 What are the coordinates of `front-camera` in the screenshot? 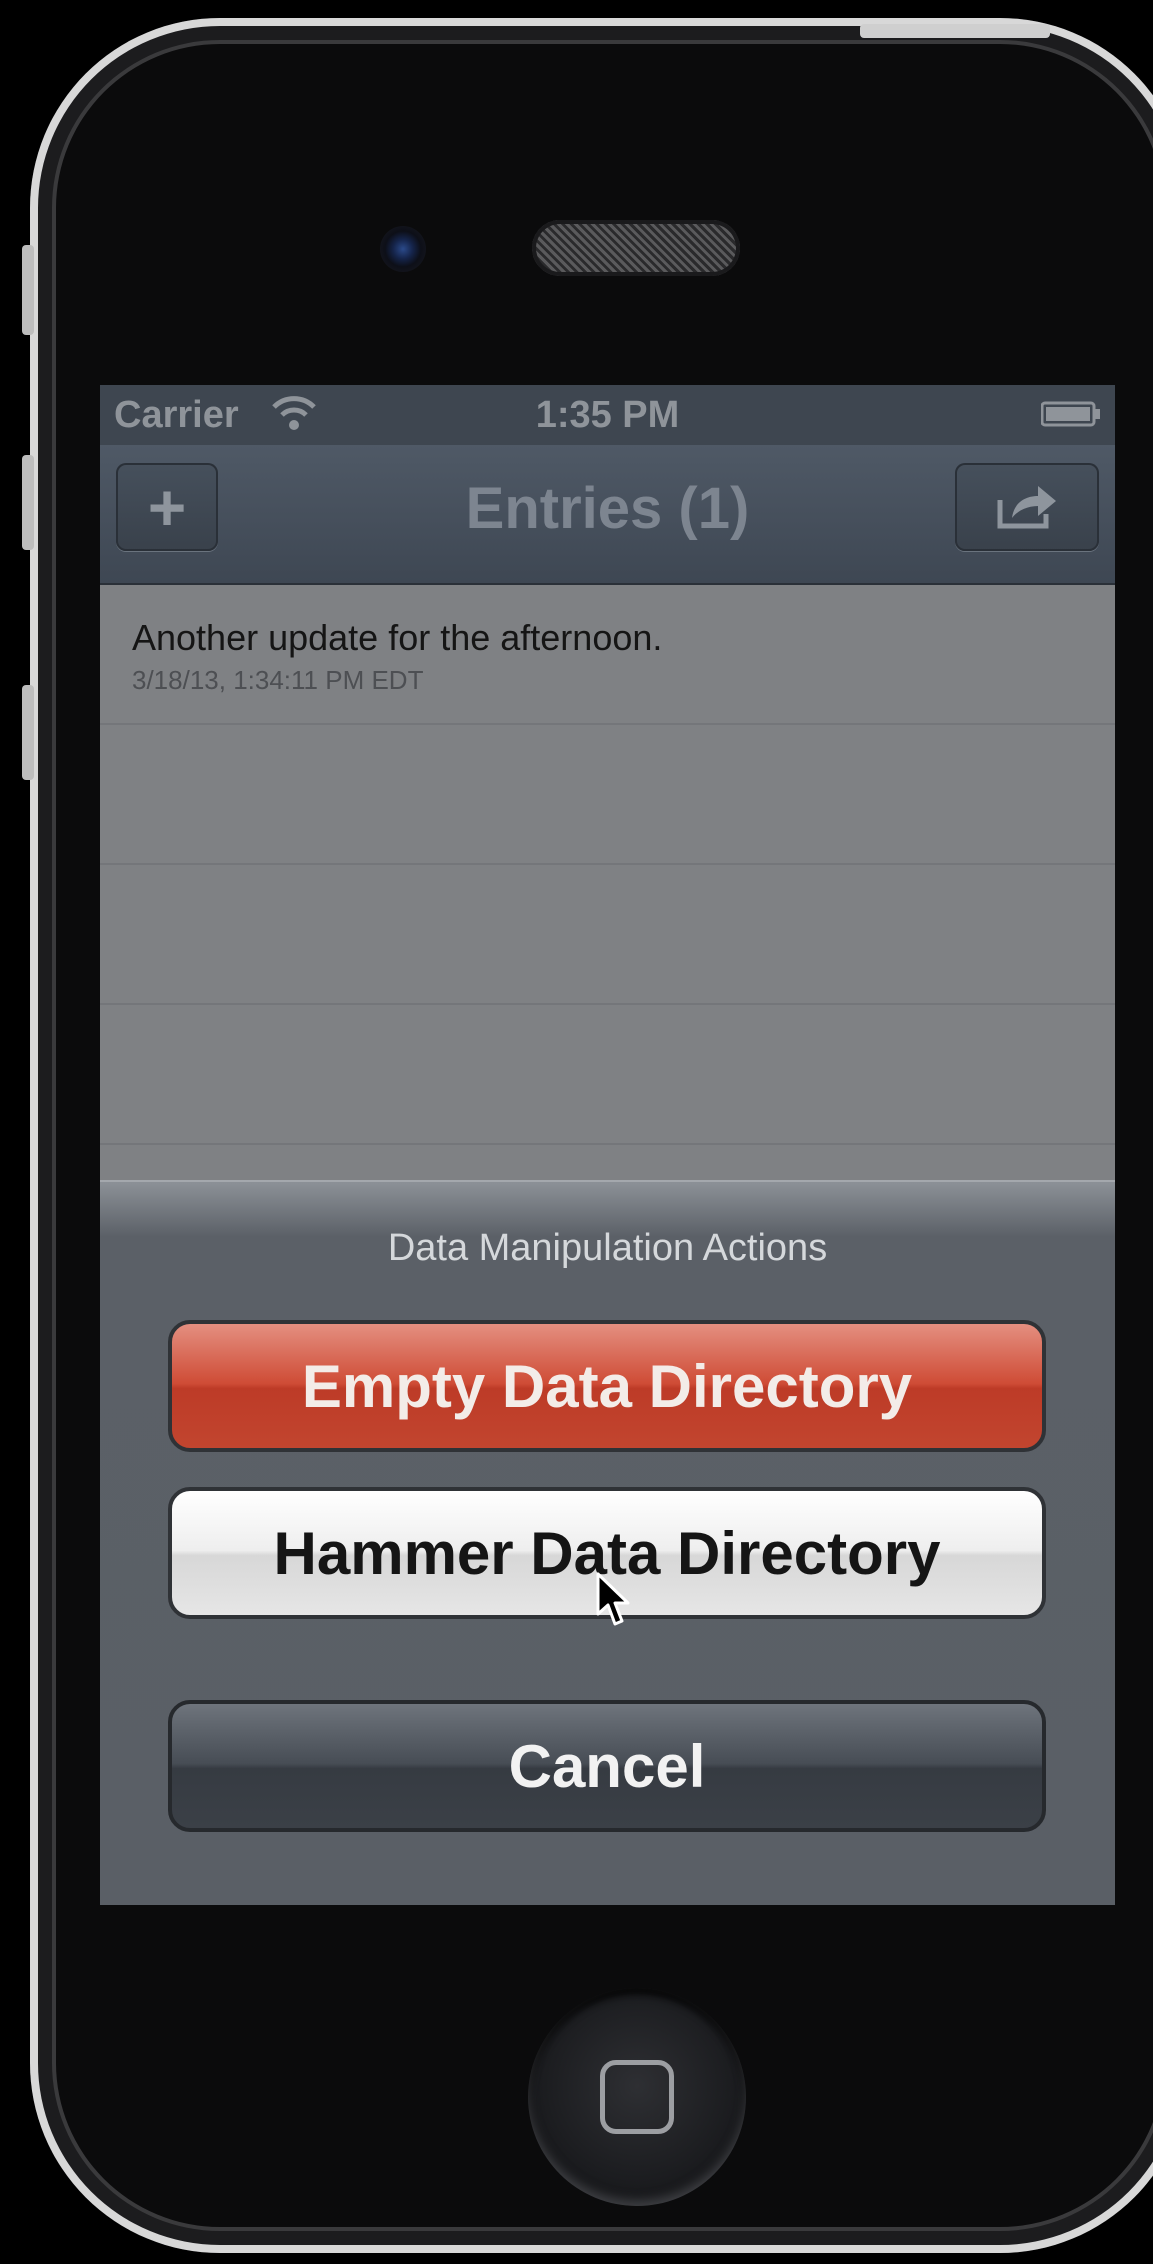 It's located at (403, 249).